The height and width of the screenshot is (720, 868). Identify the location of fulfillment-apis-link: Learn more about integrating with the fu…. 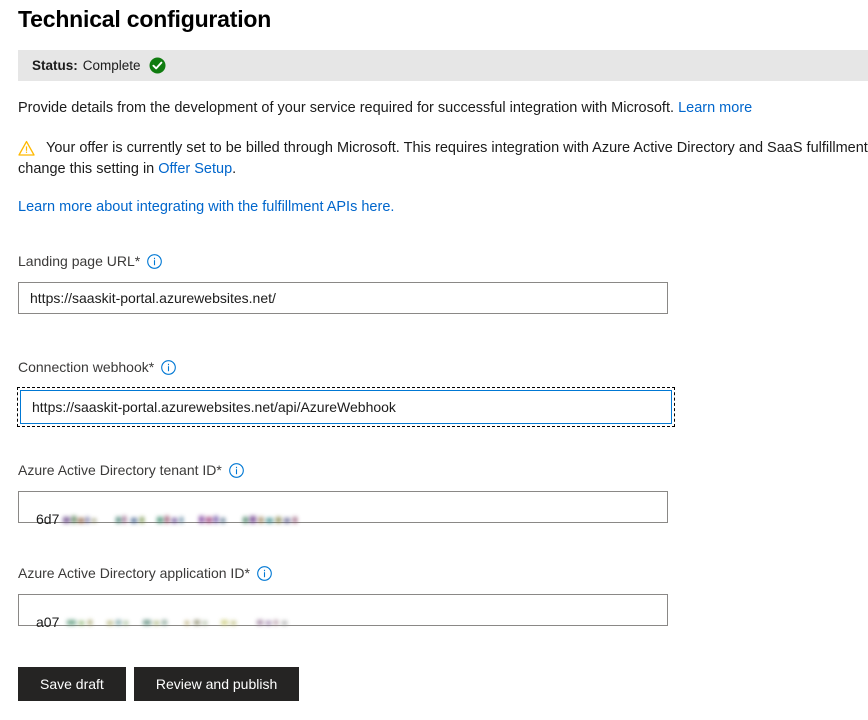
(206, 207).